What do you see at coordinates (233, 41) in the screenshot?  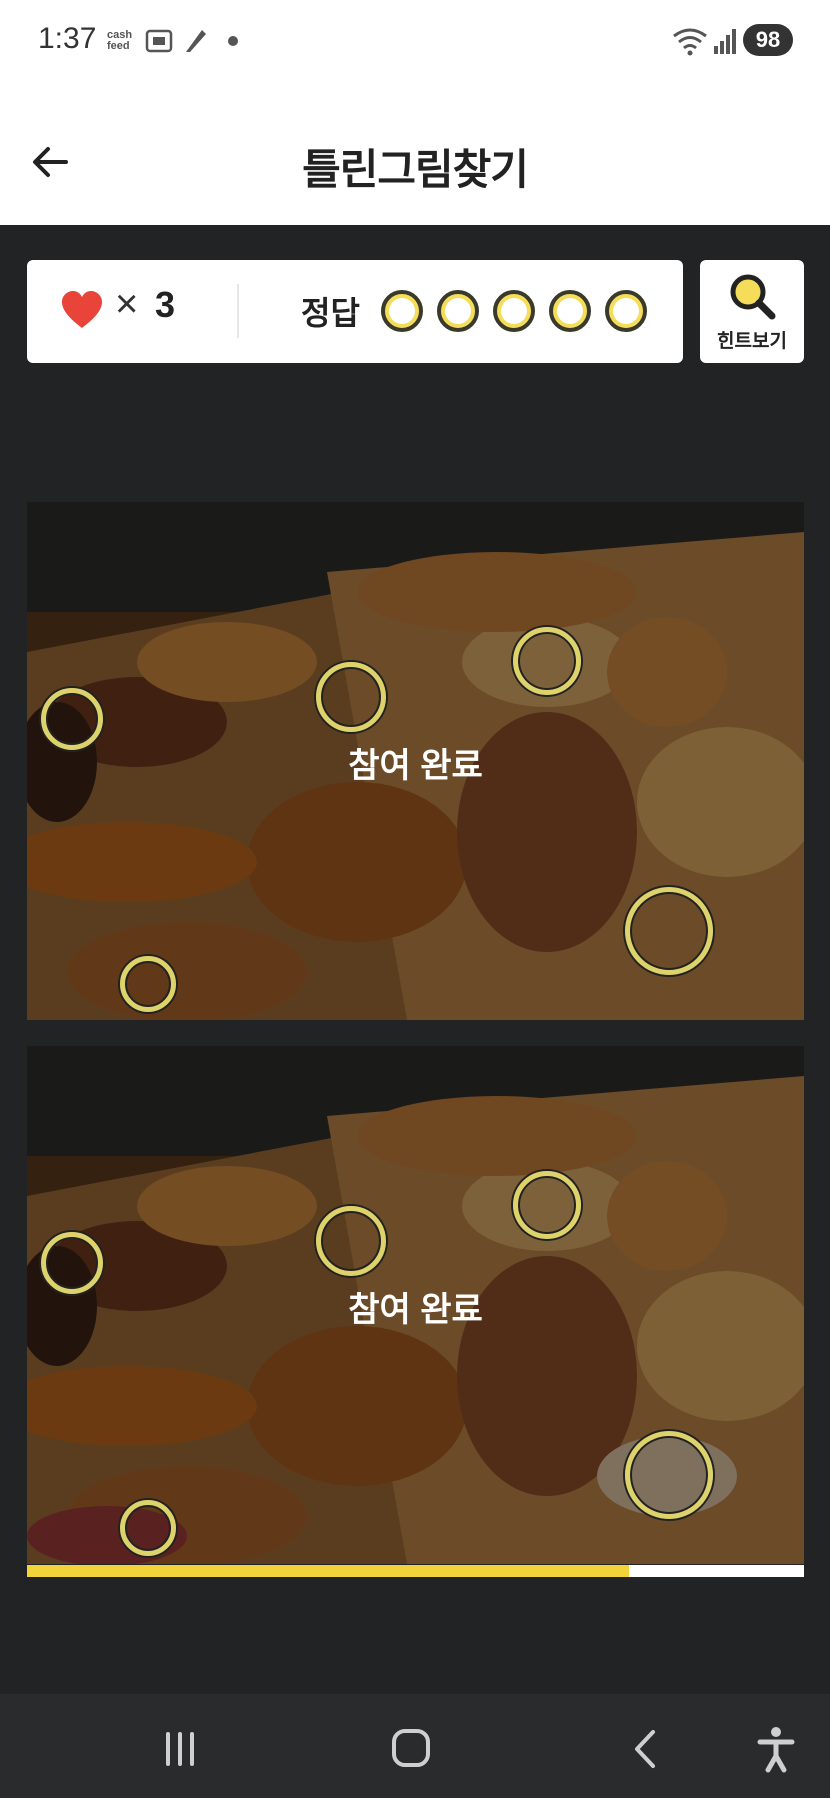 I see `notification-dot-icon` at bounding box center [233, 41].